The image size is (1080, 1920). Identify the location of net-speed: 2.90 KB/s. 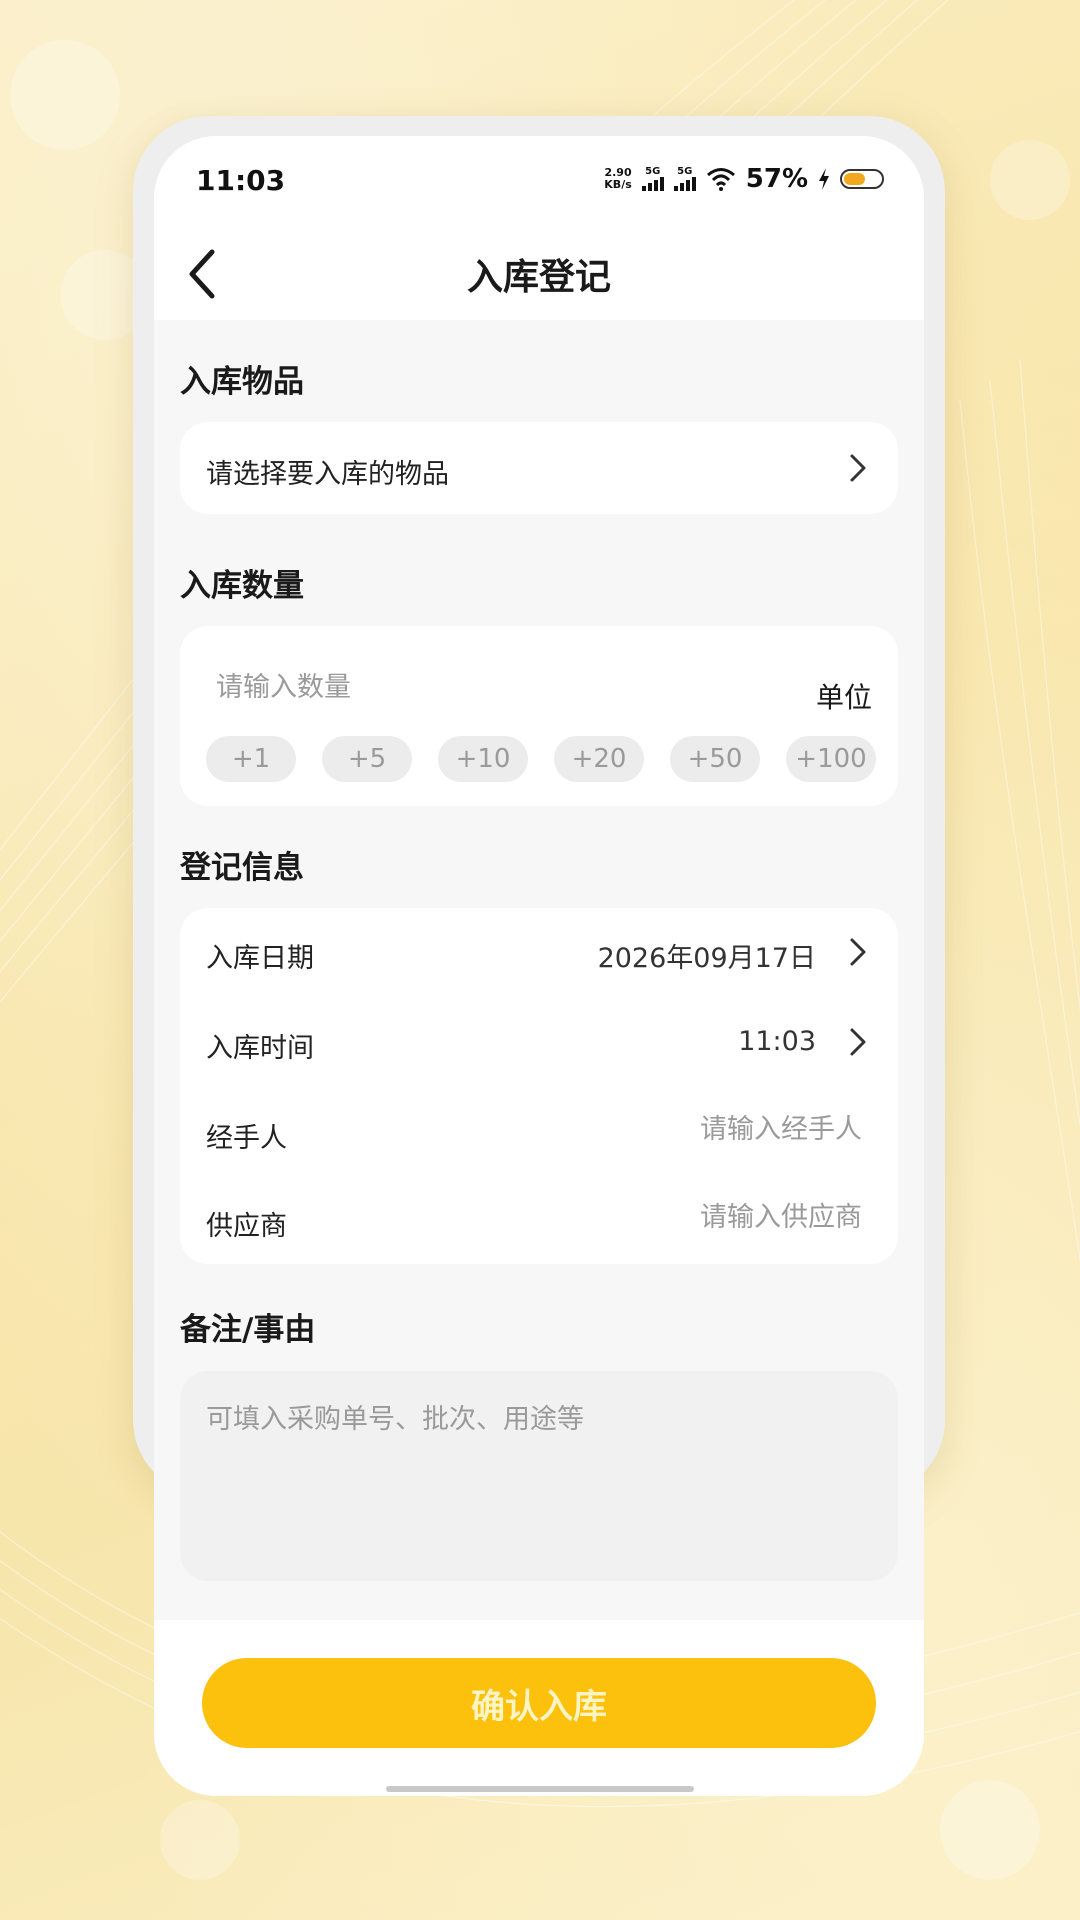
(618, 178).